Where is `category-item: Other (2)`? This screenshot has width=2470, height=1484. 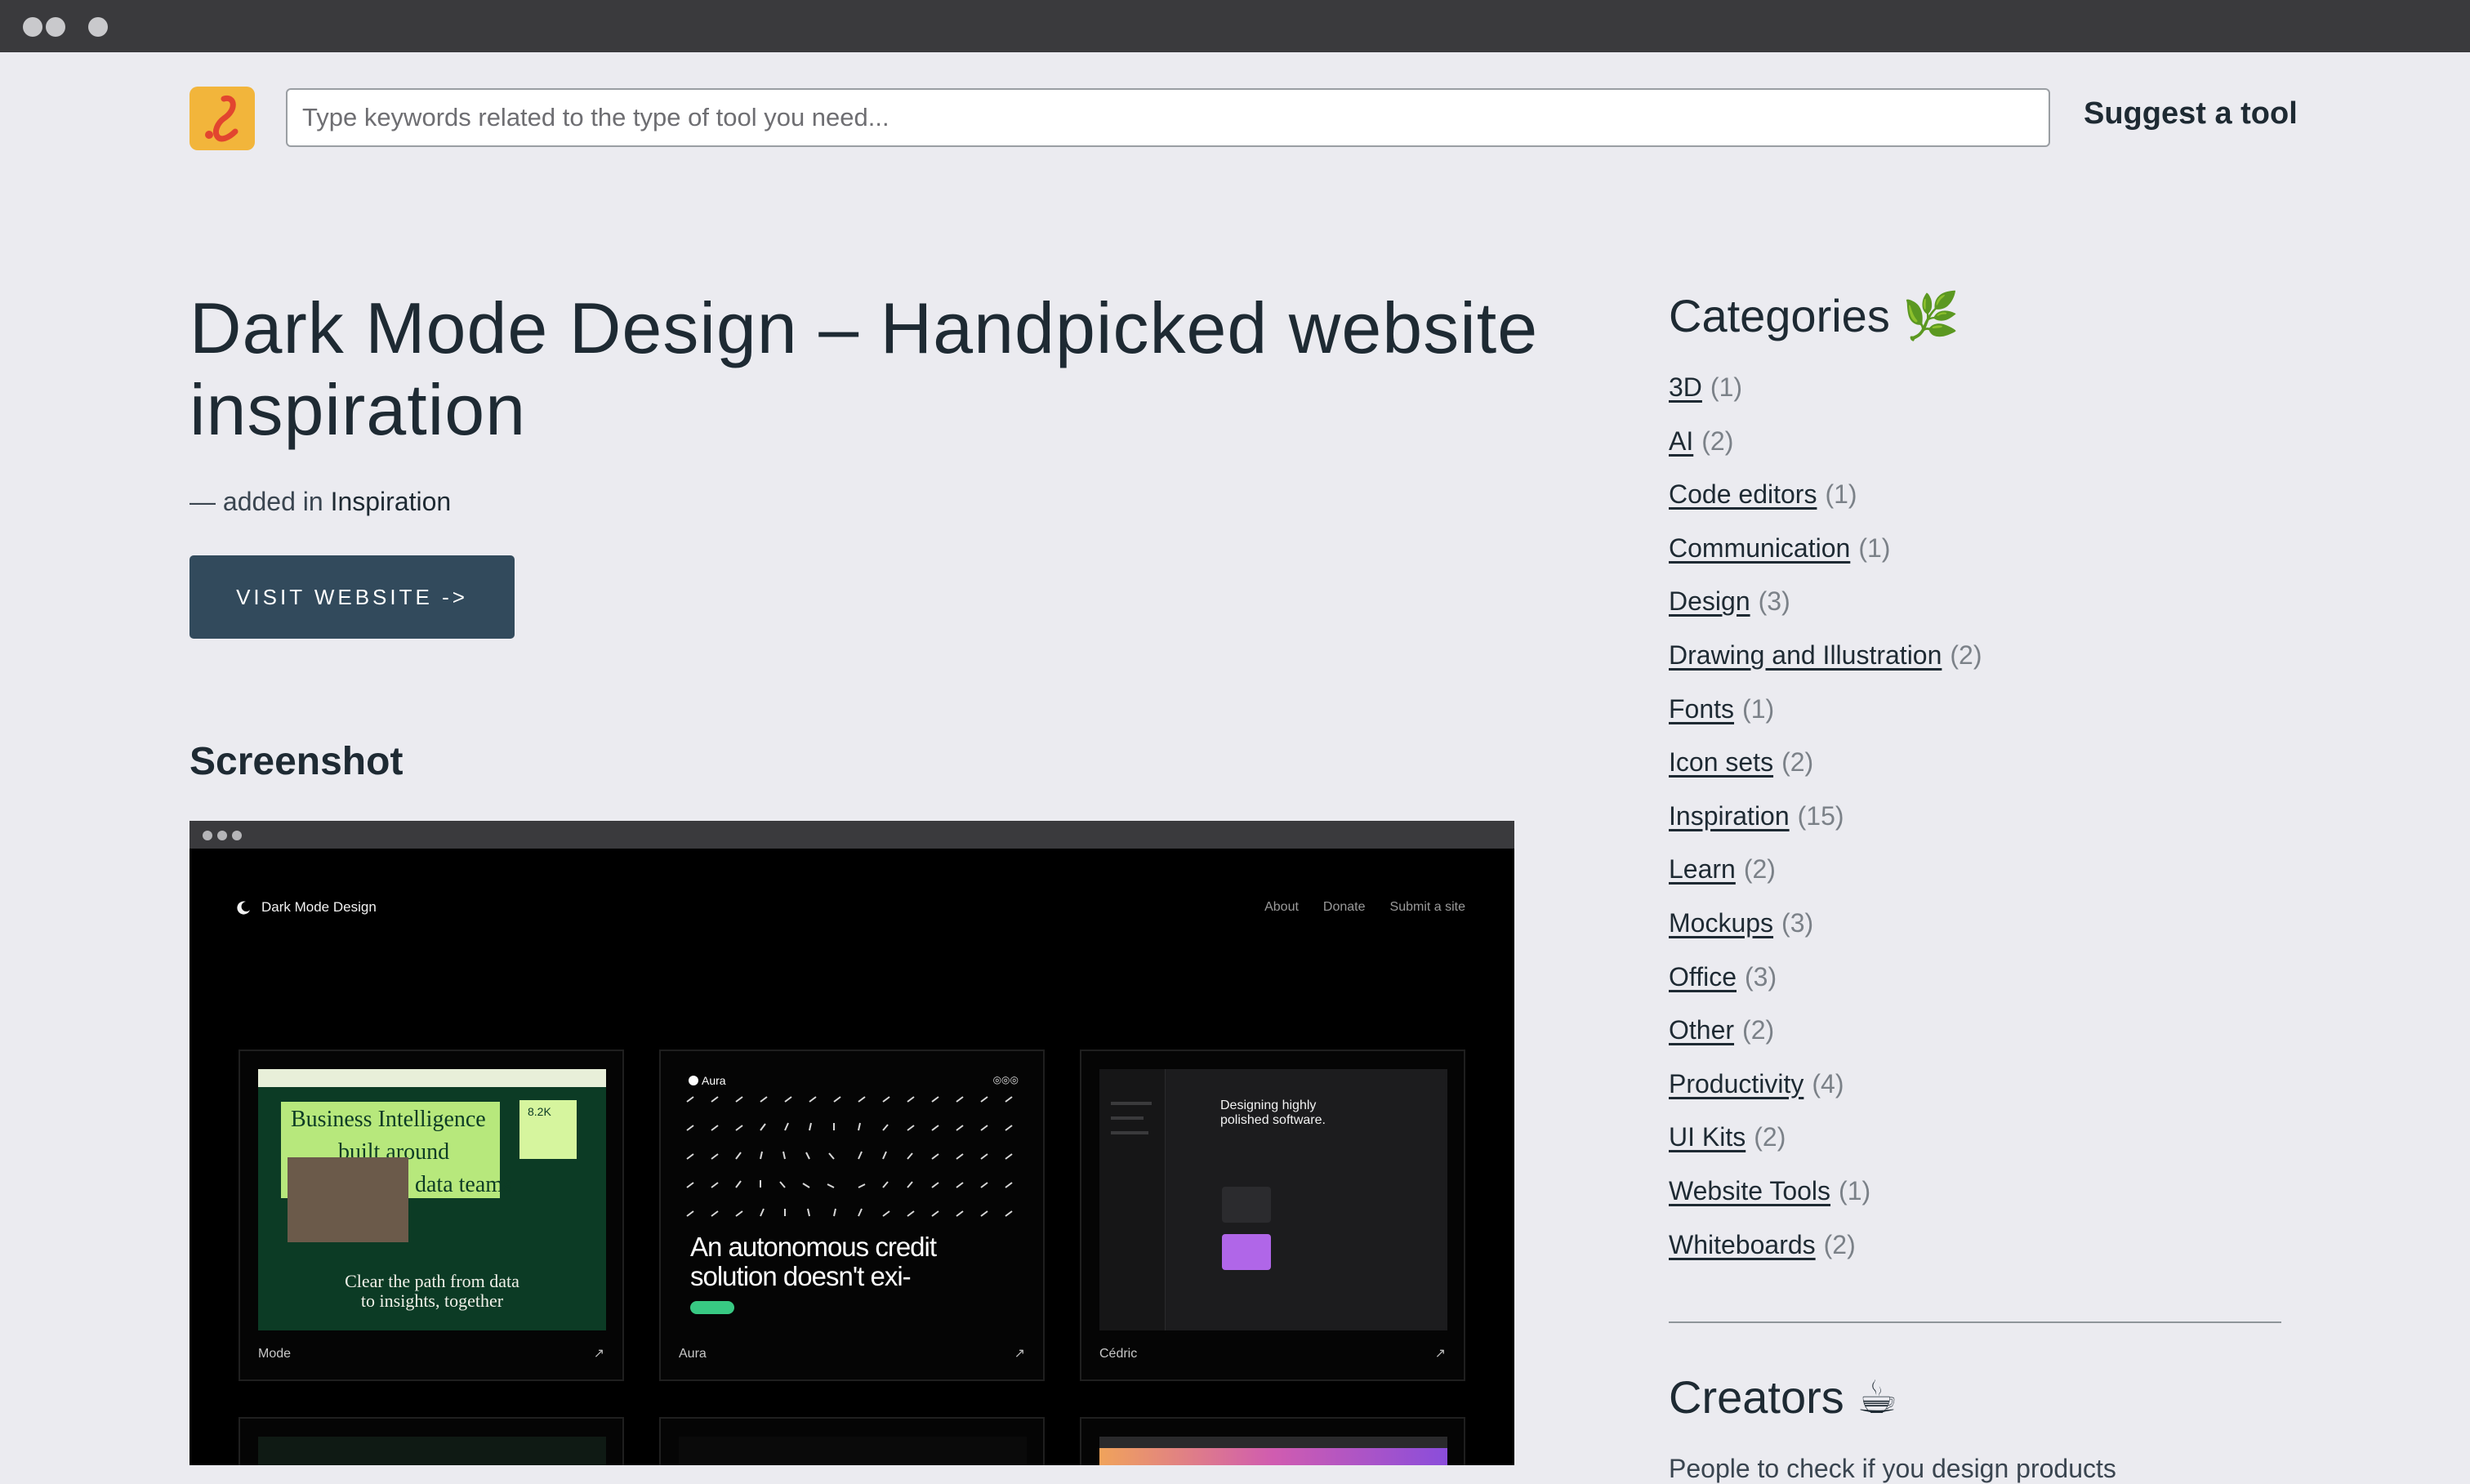
category-item: Other (2) is located at coordinates (1825, 1042).